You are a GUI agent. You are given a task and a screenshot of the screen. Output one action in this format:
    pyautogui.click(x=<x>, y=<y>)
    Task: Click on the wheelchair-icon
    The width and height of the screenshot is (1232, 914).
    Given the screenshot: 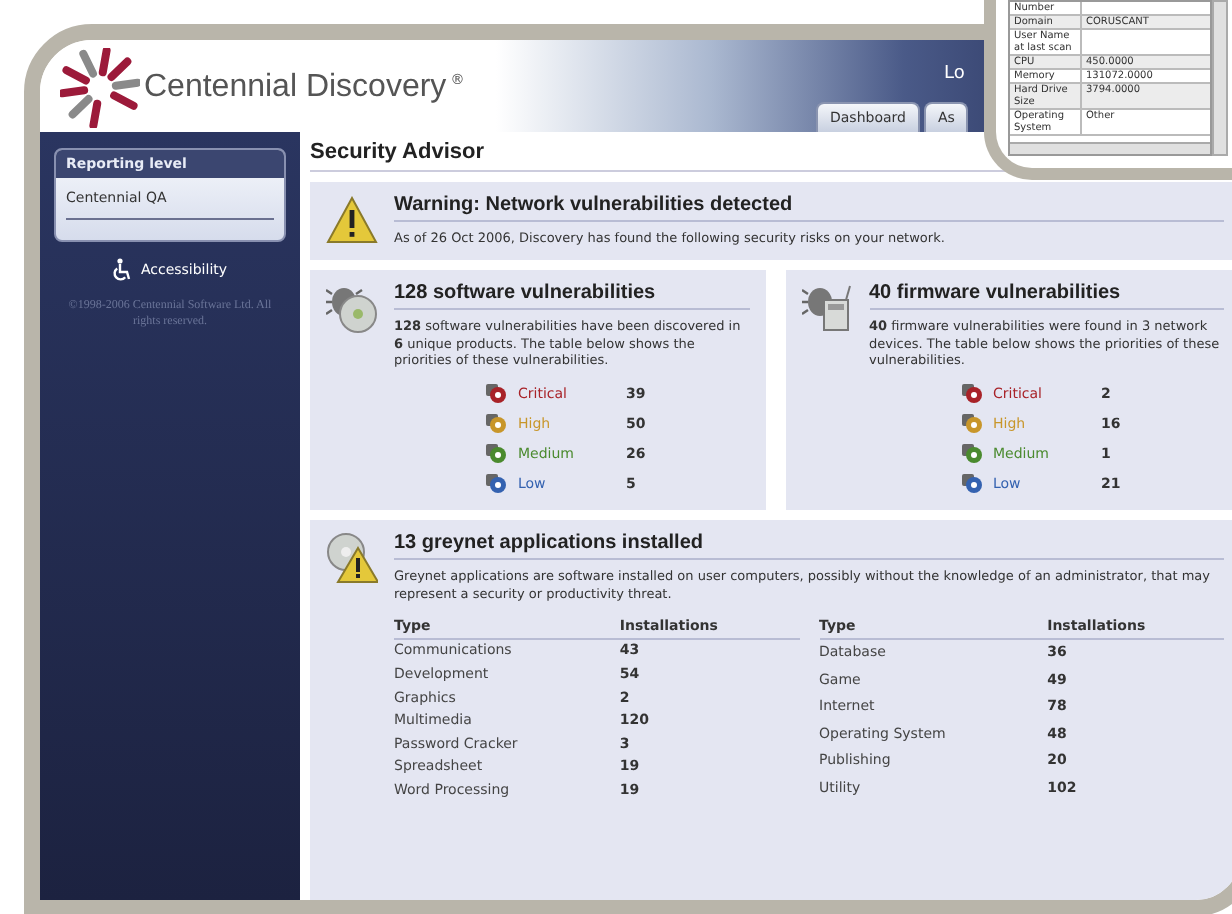 What is the action you would take?
    pyautogui.click(x=122, y=270)
    